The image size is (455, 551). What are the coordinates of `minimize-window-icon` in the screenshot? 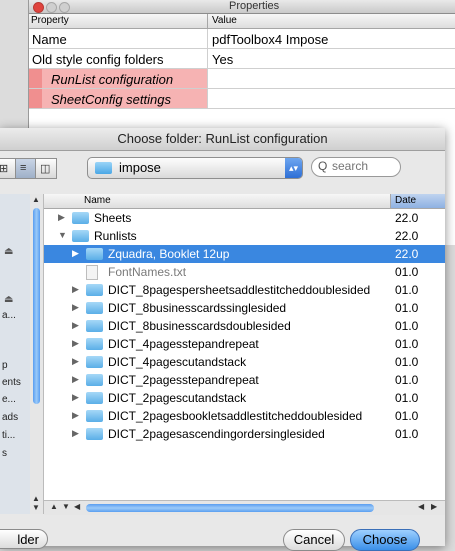 It's located at (51, 7).